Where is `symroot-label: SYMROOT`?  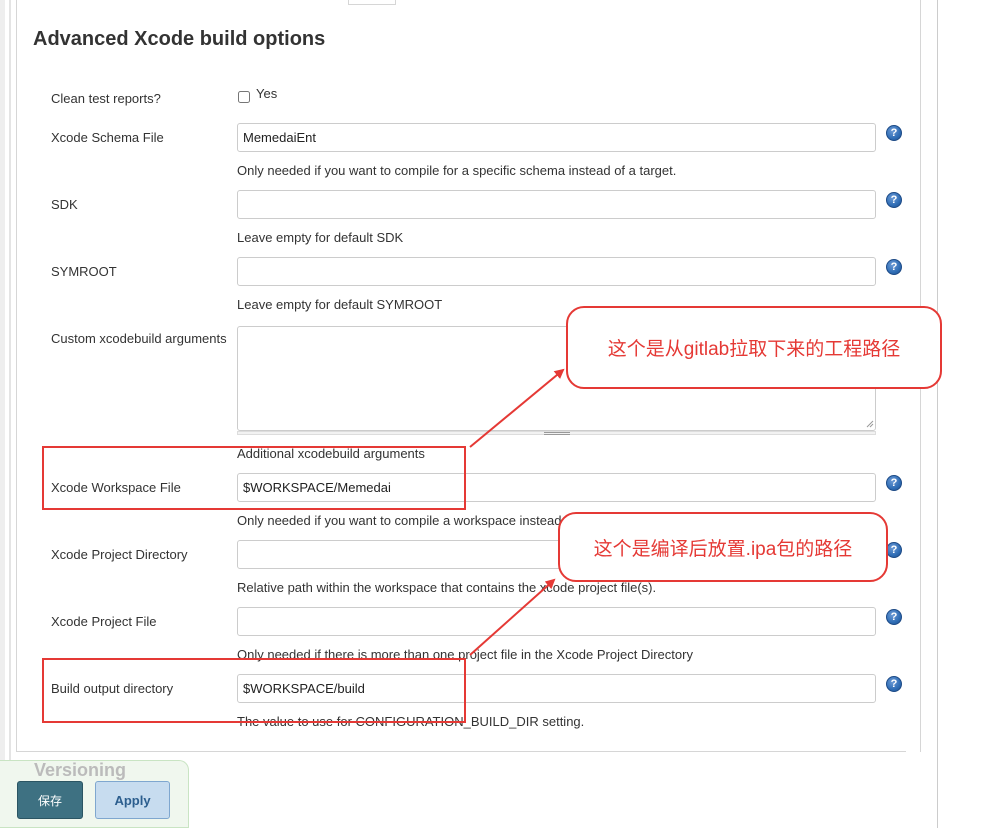 symroot-label: SYMROOT is located at coordinates (84, 271).